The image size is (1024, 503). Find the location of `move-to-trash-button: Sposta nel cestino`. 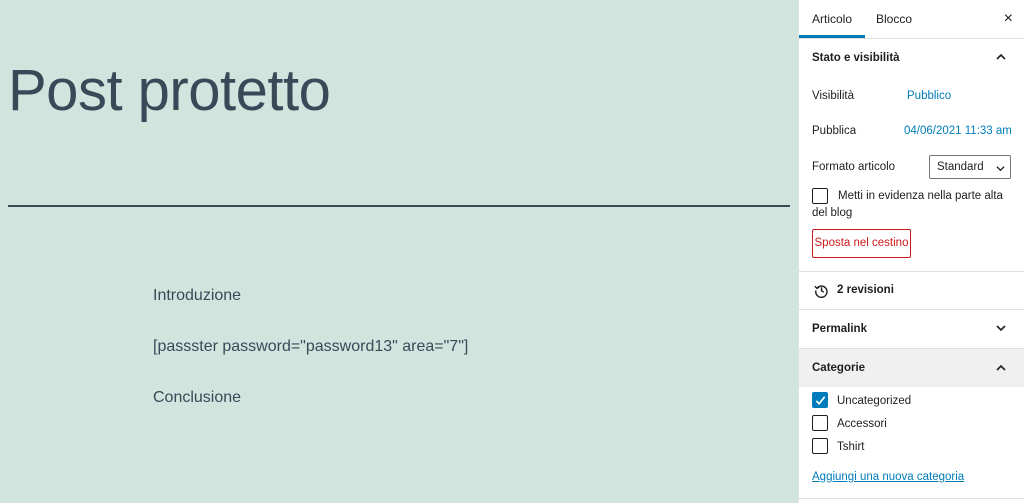

move-to-trash-button: Sposta nel cestino is located at coordinates (861, 243).